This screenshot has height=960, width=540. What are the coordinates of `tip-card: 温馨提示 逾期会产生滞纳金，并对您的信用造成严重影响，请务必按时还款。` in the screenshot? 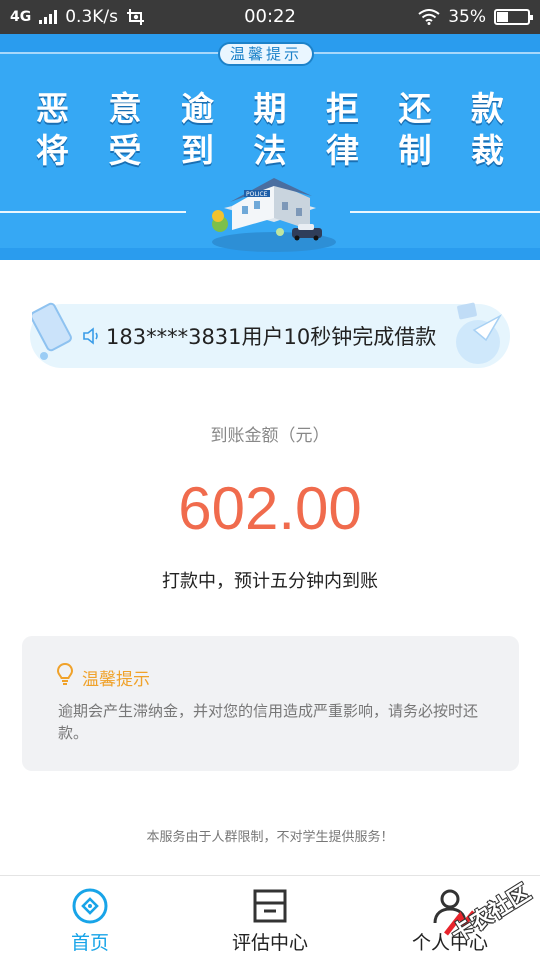 It's located at (270, 703).